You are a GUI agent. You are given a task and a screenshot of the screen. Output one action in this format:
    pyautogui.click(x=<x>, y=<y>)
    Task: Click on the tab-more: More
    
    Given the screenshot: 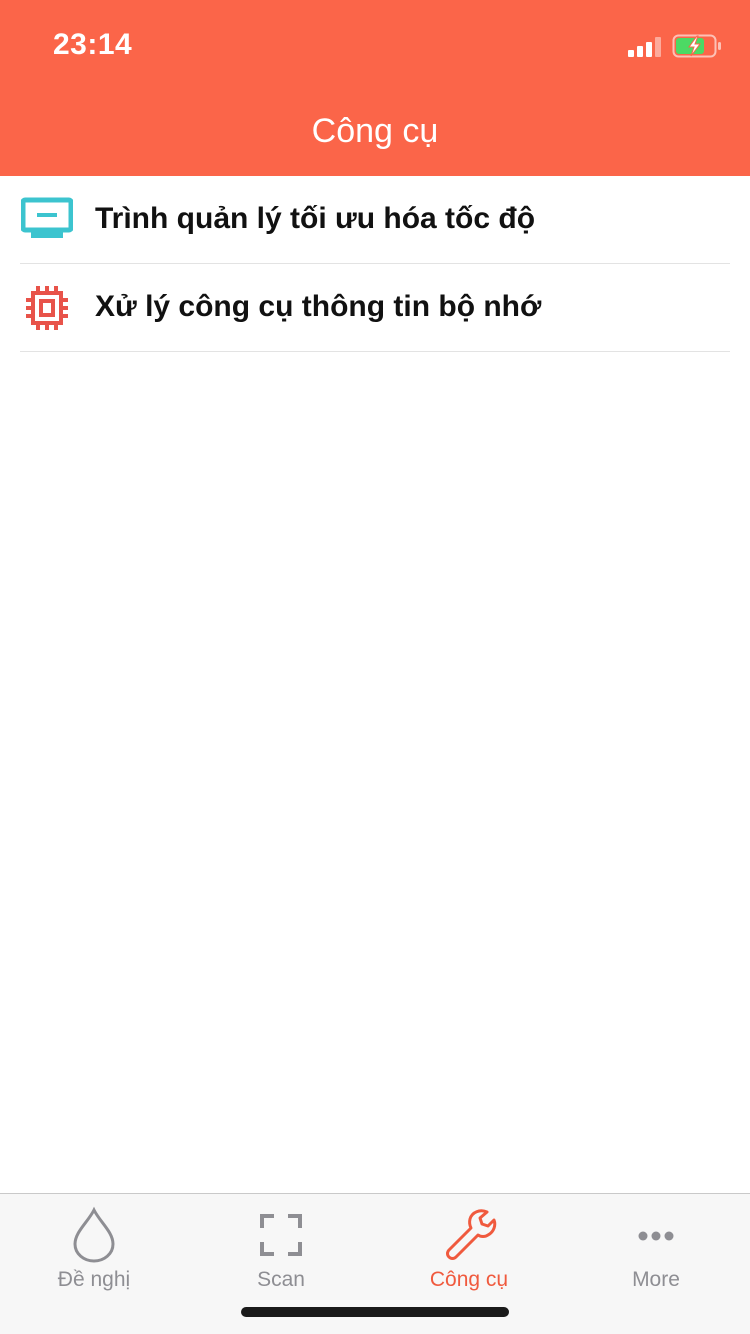 What is the action you would take?
    pyautogui.click(x=656, y=1249)
    